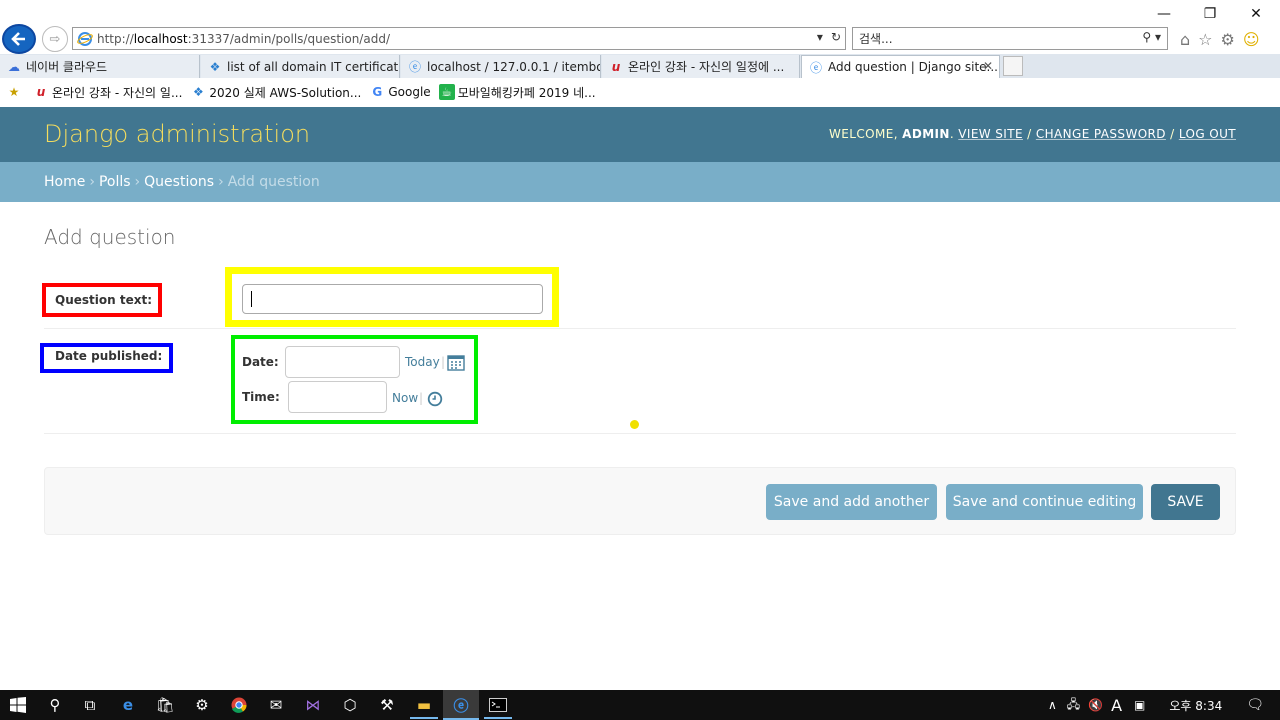  I want to click on breadcrumb-questions: Questions, so click(179, 182).